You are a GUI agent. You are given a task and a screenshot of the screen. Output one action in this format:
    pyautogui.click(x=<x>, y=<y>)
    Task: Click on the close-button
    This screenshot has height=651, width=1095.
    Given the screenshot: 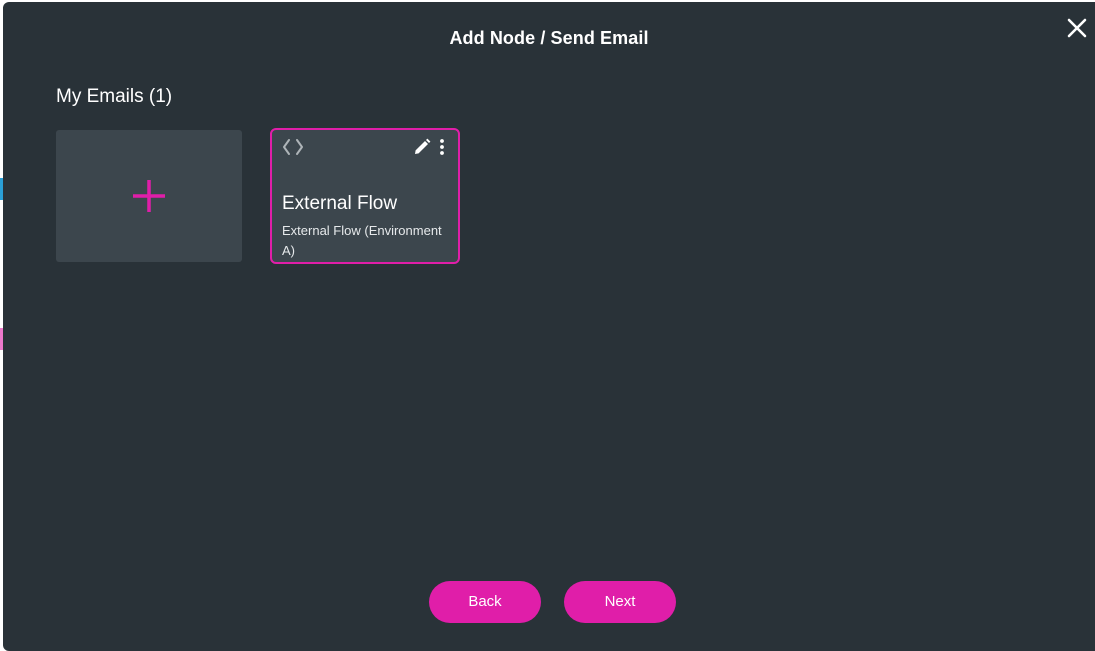 What is the action you would take?
    pyautogui.click(x=1077, y=28)
    